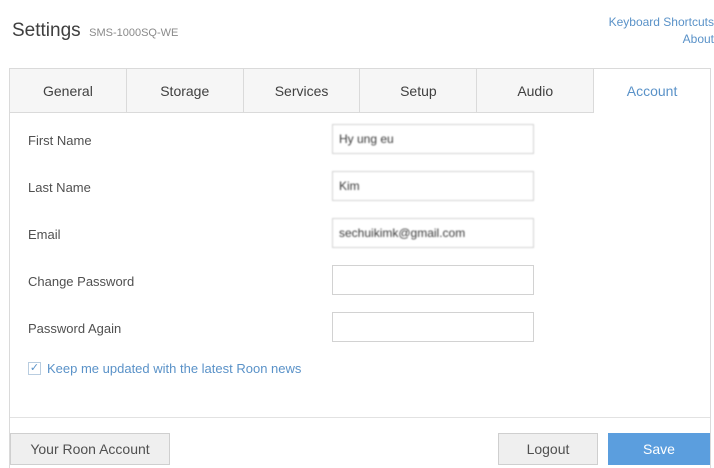 This screenshot has height=468, width=714. Describe the element at coordinates (433, 280) in the screenshot. I see `change-password-field` at that location.